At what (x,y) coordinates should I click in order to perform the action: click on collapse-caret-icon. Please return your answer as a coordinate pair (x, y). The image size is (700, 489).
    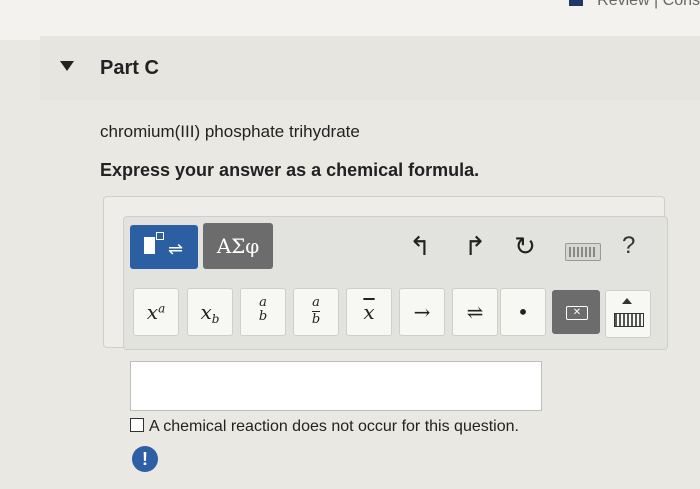
    Looking at the image, I should click on (67, 66).